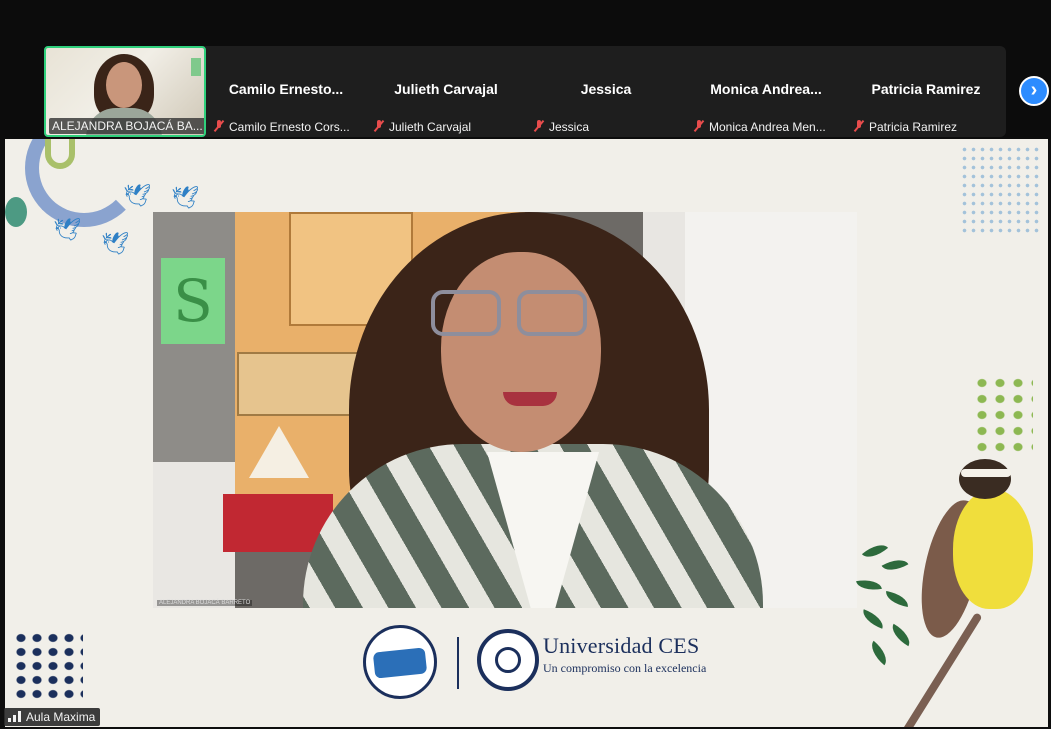 The image size is (1051, 729). What do you see at coordinates (973, 559) in the screenshot?
I see `bird-illustration` at bounding box center [973, 559].